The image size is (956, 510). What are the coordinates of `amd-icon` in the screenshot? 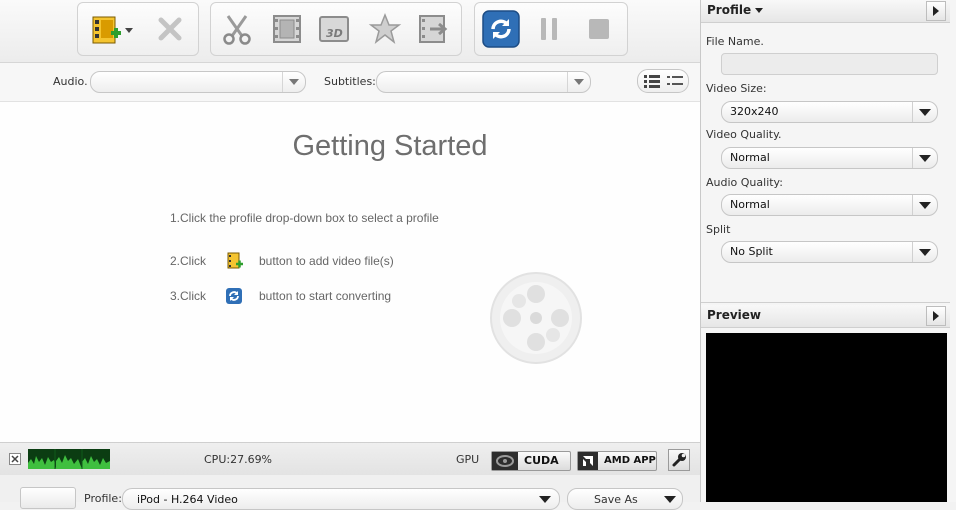 It's located at (588, 461).